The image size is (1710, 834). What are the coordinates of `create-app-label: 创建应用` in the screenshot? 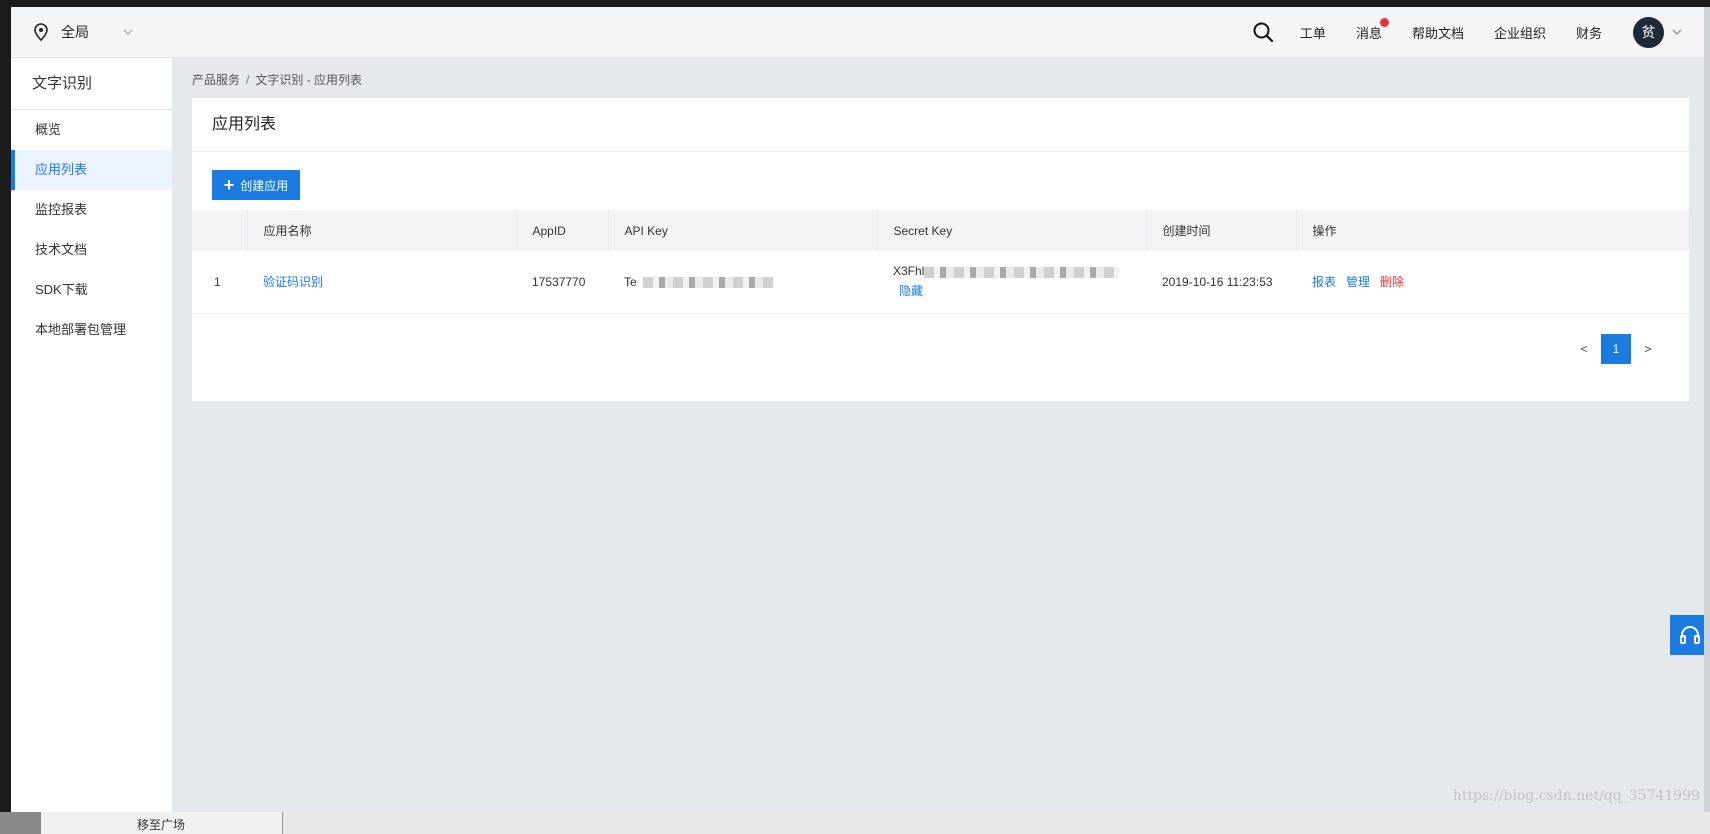 It's located at (264, 185).